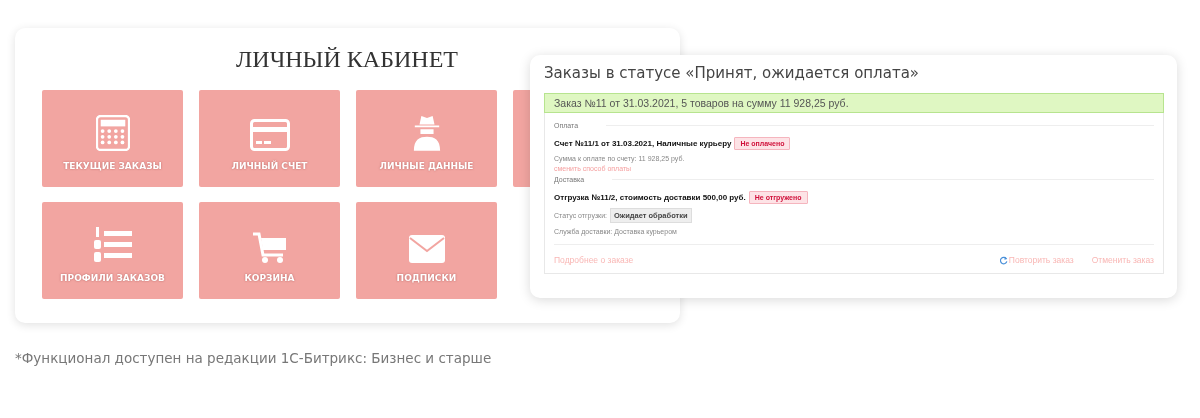  Describe the element at coordinates (1003, 260) in the screenshot. I see `refresh-icon` at that location.